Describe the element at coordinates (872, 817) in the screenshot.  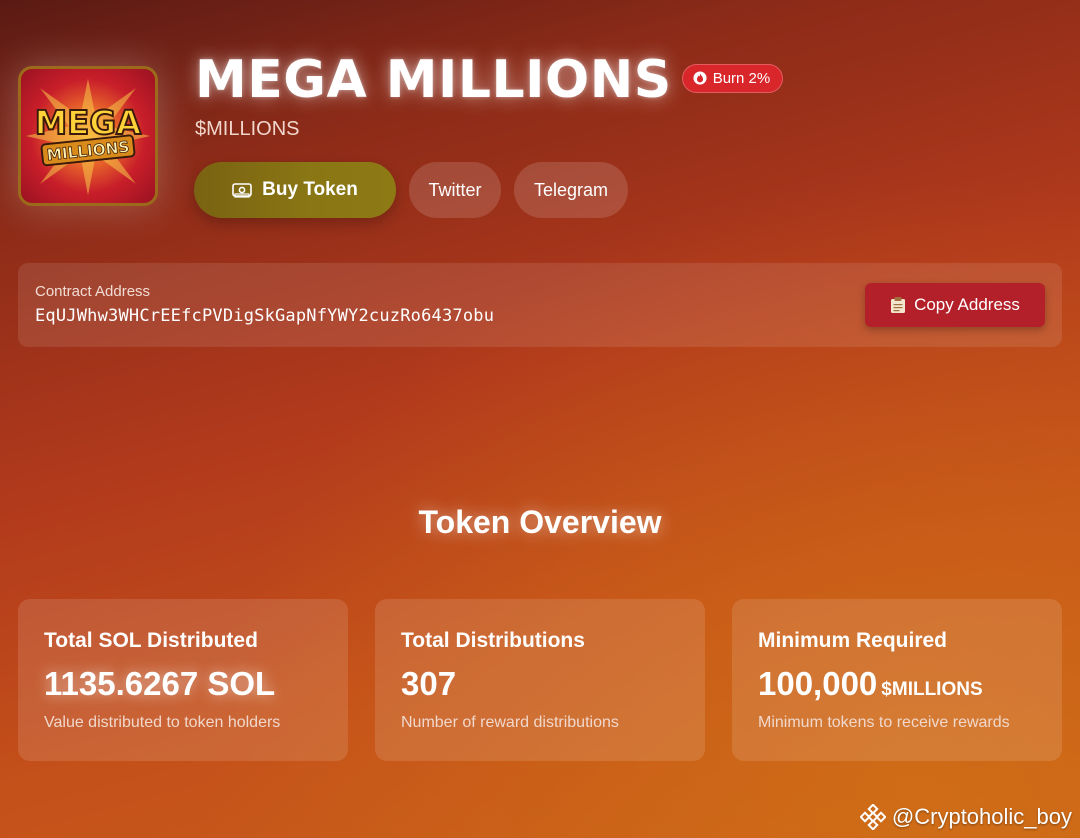
I see `binance-icon` at that location.